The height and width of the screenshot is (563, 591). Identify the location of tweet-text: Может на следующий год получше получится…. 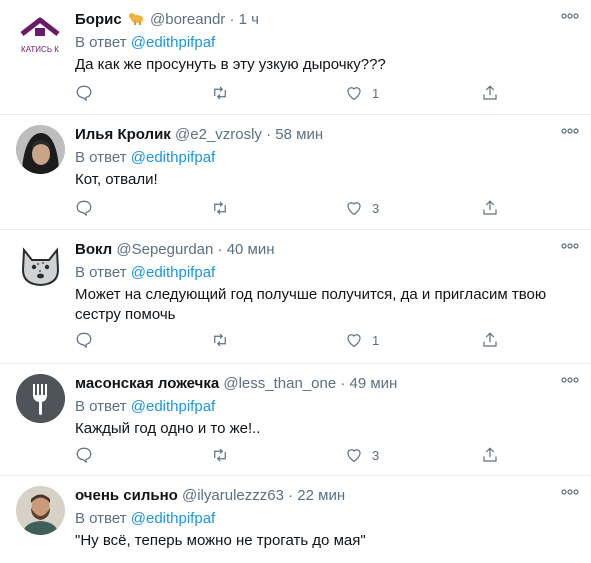
(311, 304).